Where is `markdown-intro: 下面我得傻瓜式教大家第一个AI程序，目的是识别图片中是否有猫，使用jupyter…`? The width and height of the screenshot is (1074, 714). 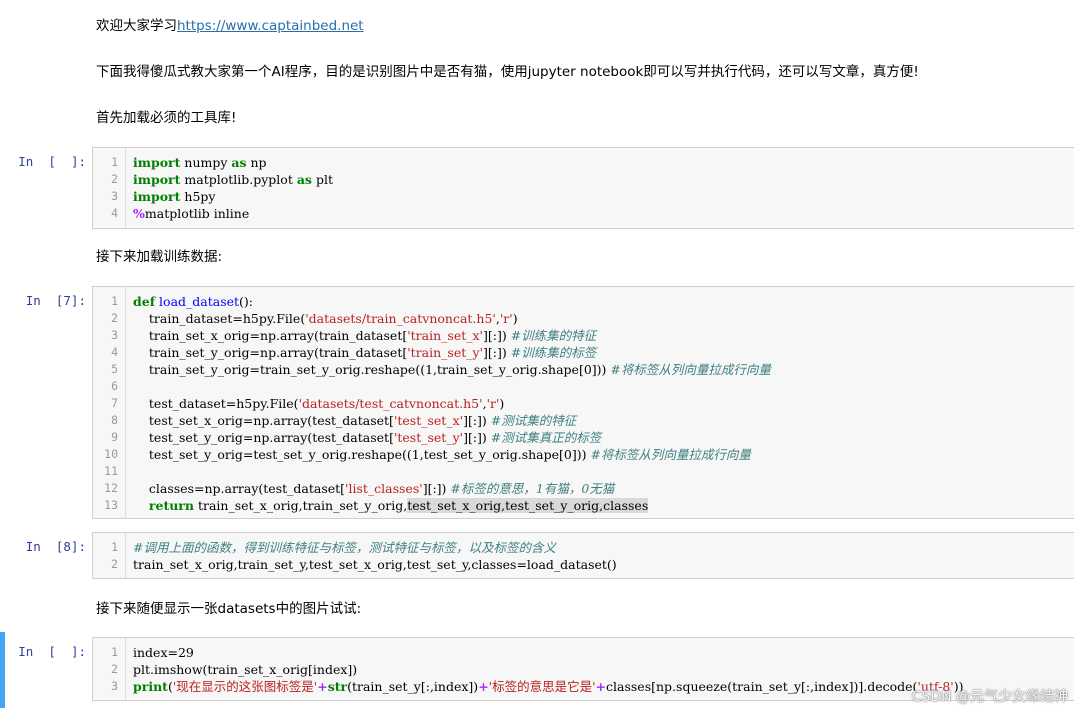
markdown-intro: 下面我得傻瓜式教大家第一个AI程序，目的是识别图片中是否有猫，使用jupyter… is located at coordinates (507, 72).